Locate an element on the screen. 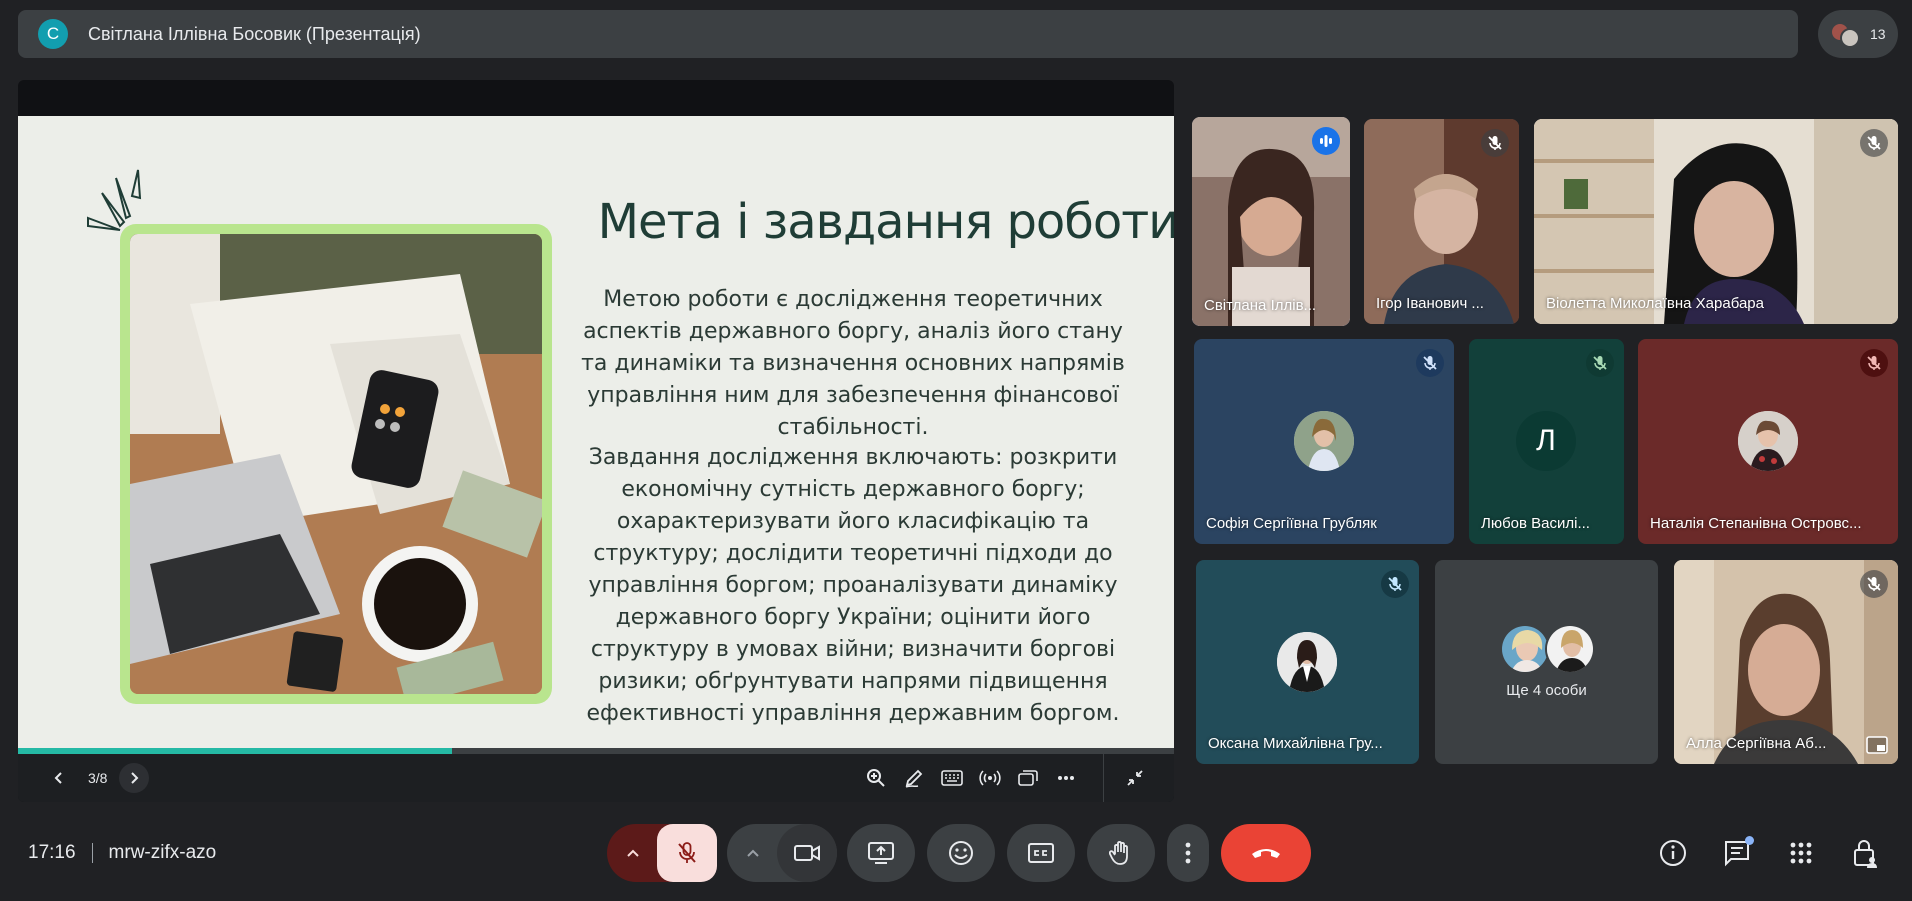 The height and width of the screenshot is (901, 1912). camera-control is located at coordinates (782, 853).